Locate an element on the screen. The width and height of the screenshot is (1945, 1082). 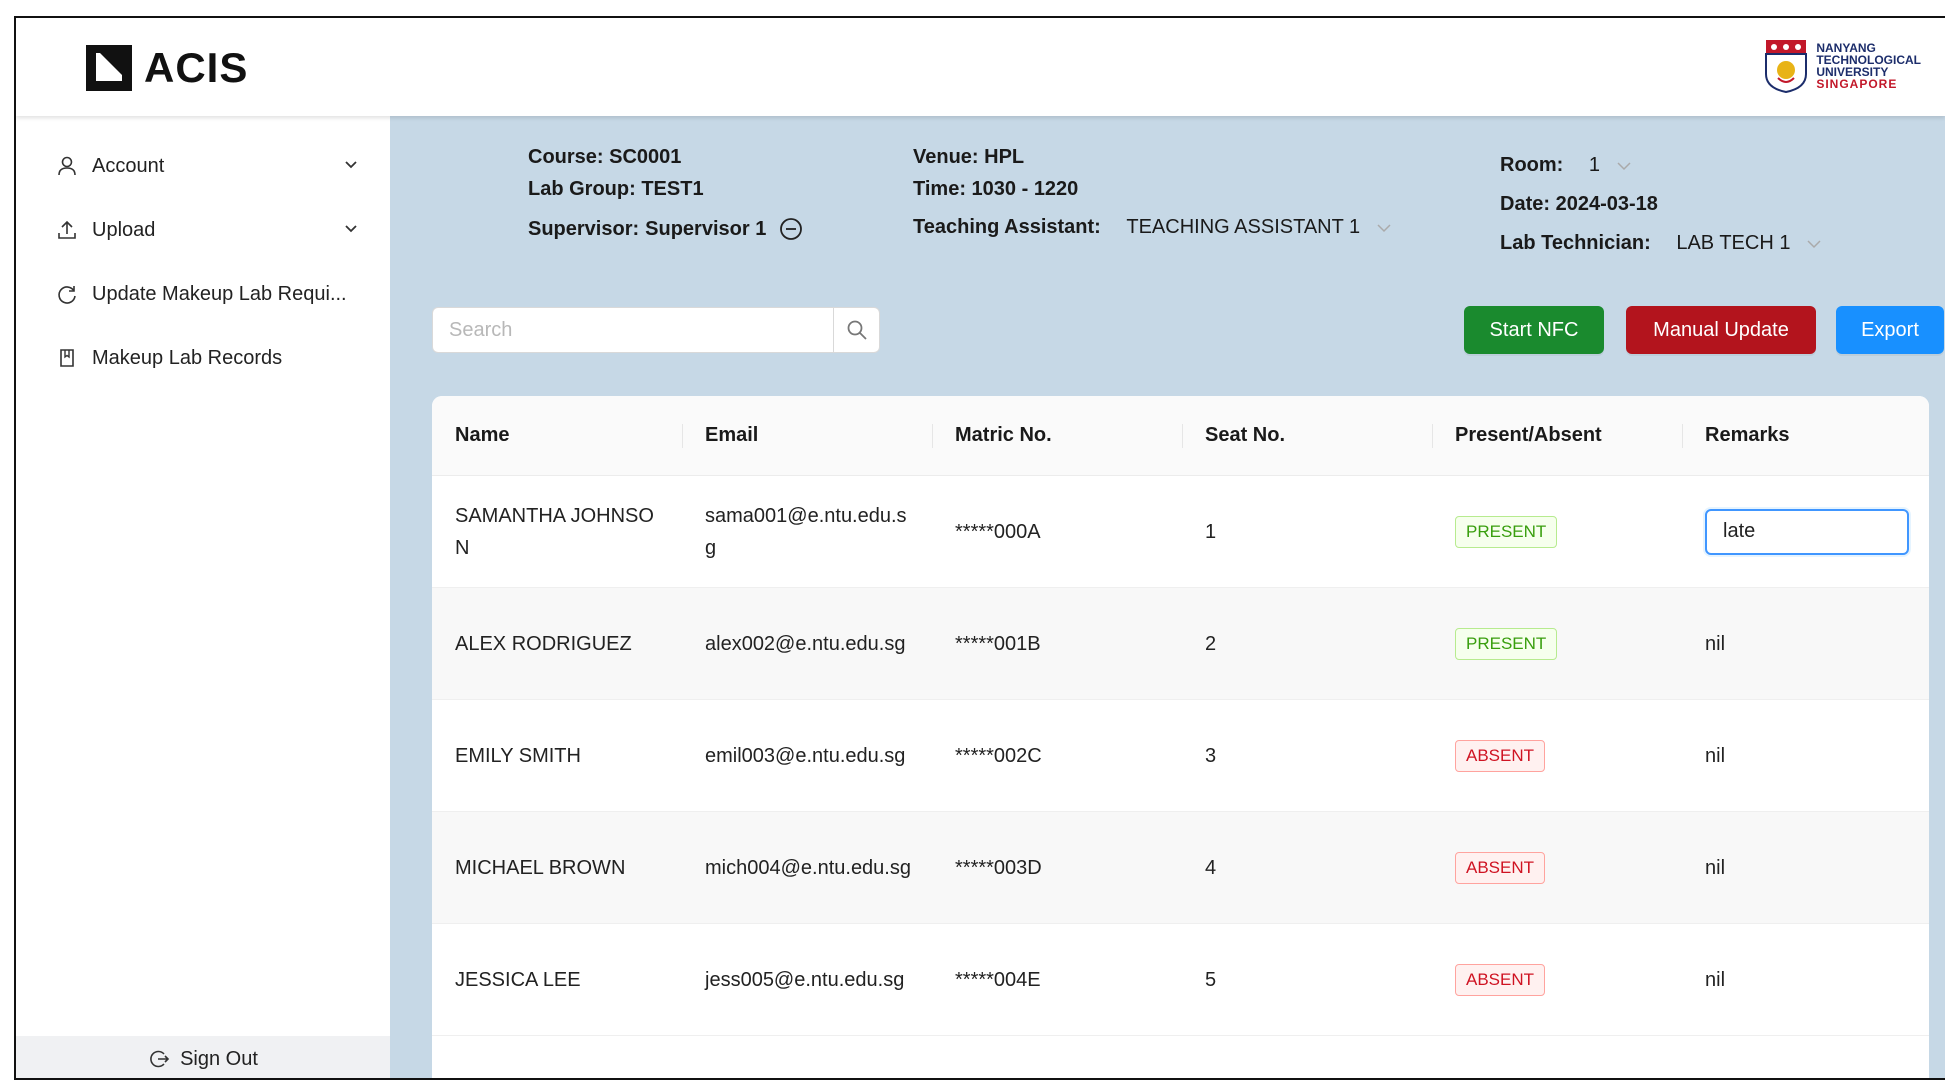
course-info: Course: SC0001 is located at coordinates (605, 157).